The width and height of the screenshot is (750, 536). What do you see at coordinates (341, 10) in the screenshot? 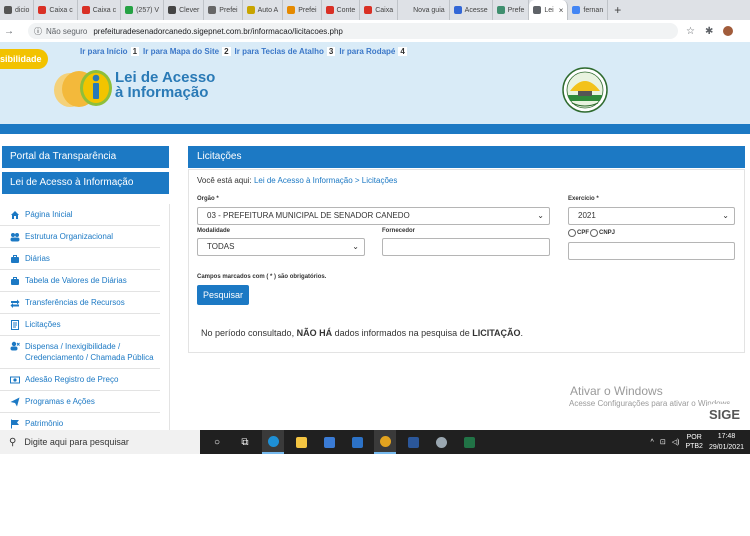
I see `browser-tab: Conte` at bounding box center [341, 10].